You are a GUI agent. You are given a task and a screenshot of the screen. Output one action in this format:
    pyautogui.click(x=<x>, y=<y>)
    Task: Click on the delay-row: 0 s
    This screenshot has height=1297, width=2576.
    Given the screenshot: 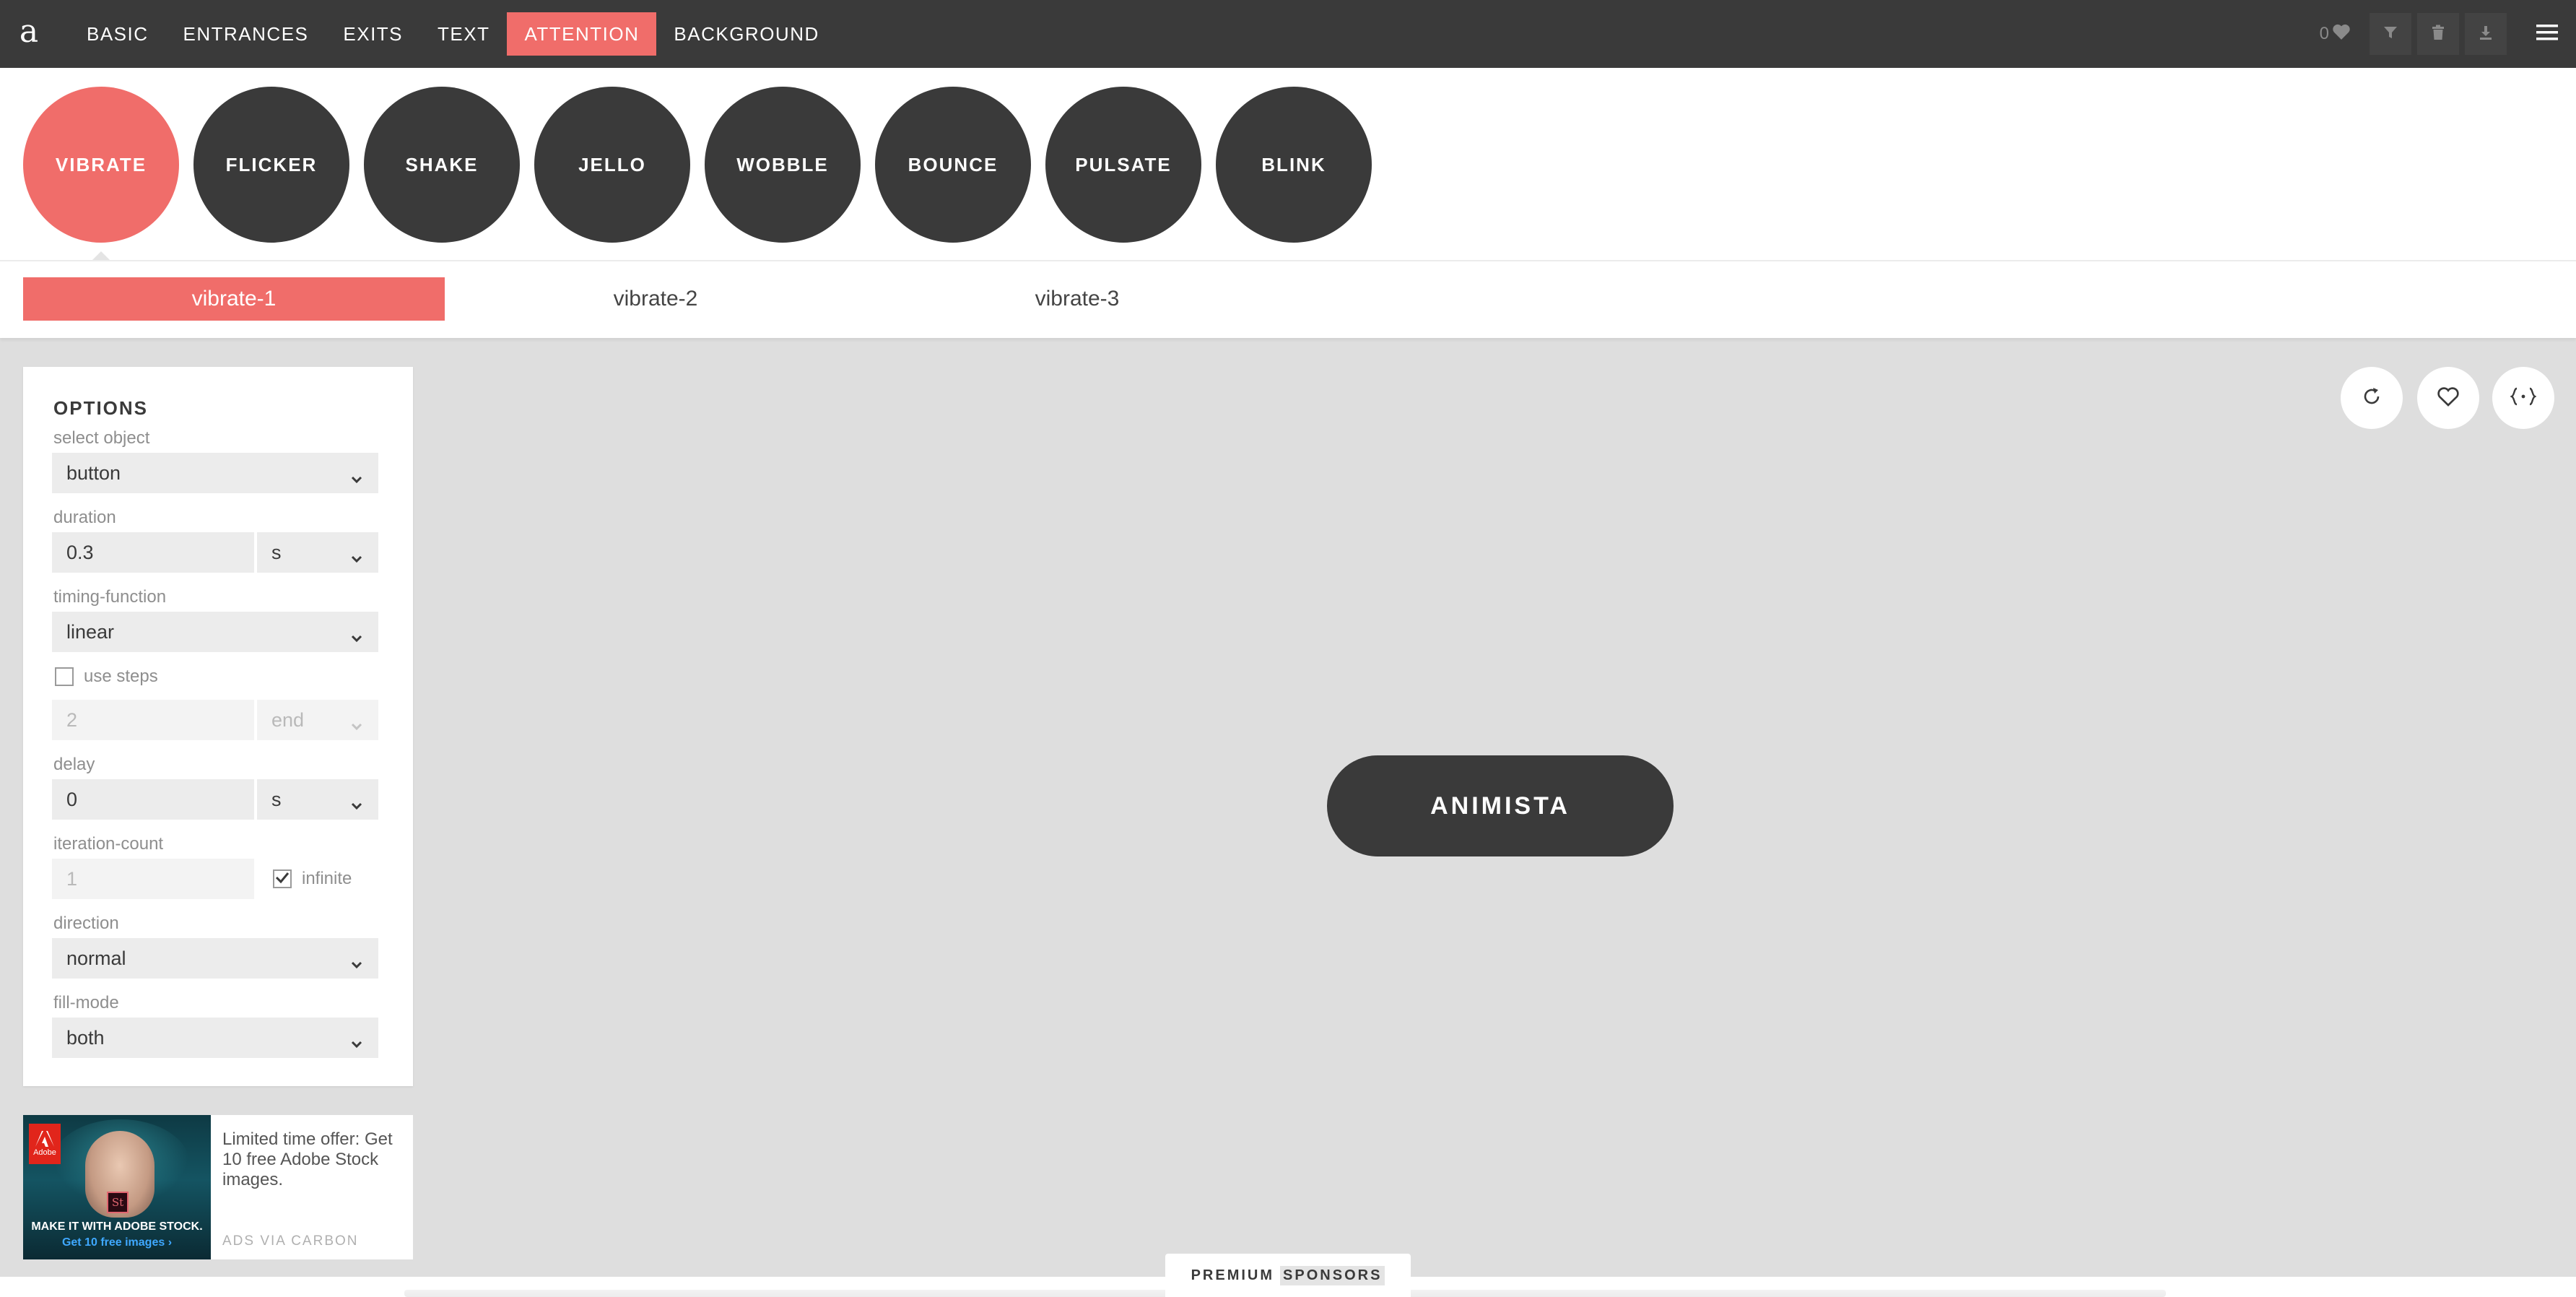 What is the action you would take?
    pyautogui.click(x=215, y=799)
    